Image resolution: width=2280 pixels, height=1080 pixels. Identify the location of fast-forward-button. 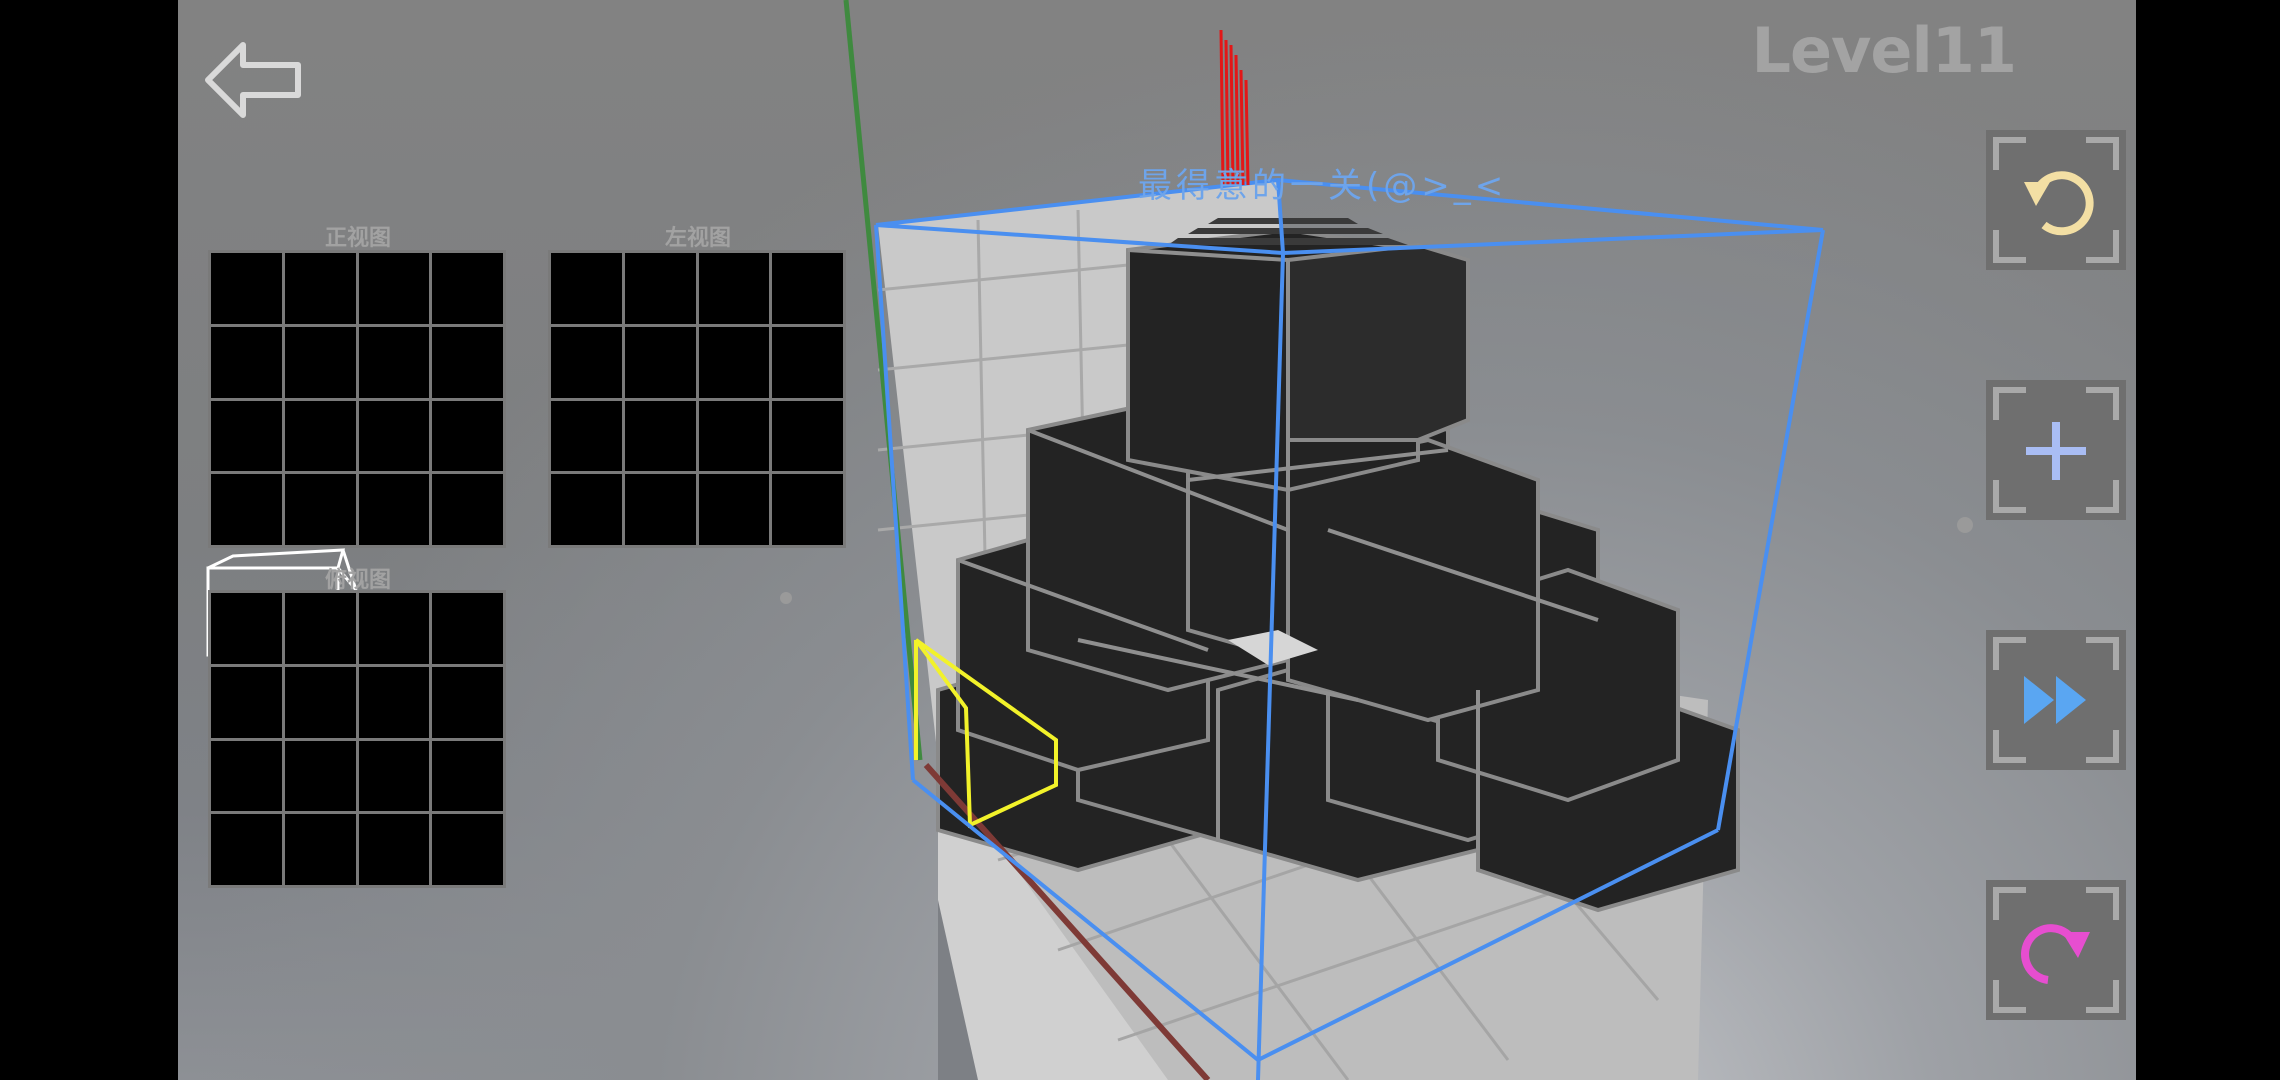
(2056, 700).